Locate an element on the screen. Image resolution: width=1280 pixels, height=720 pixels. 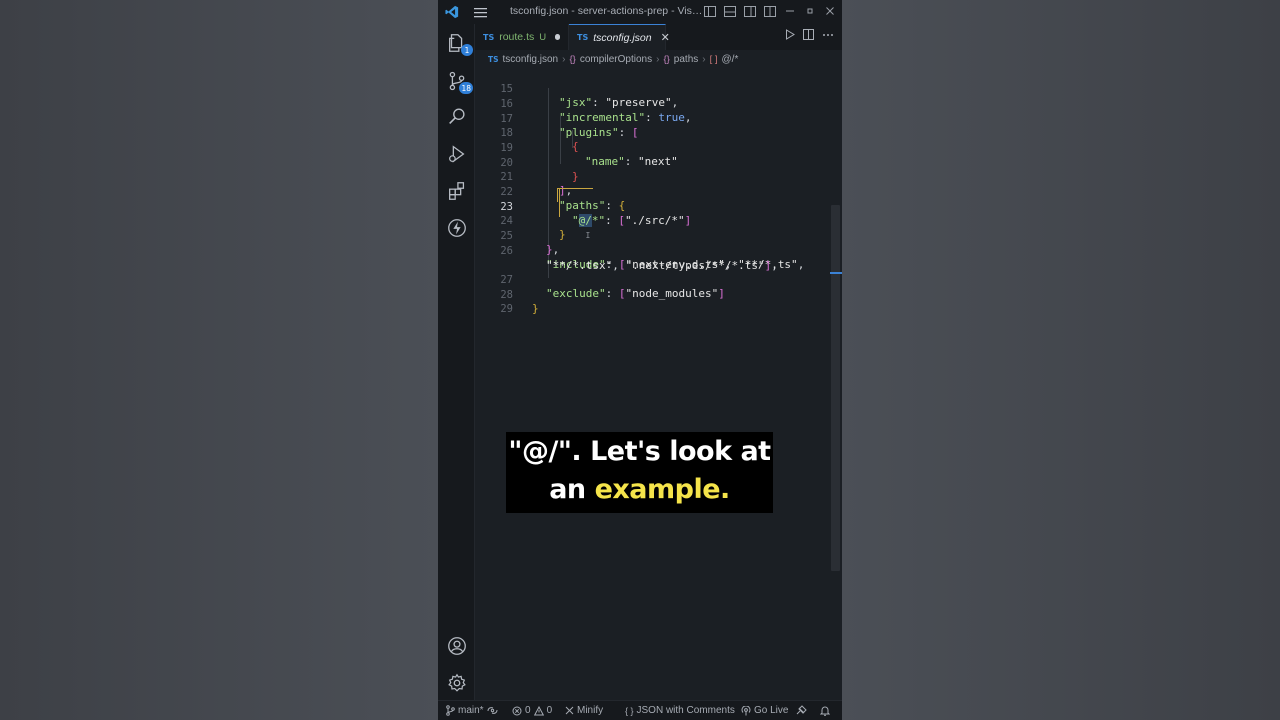
minimize-icon is located at coordinates (790, 11).